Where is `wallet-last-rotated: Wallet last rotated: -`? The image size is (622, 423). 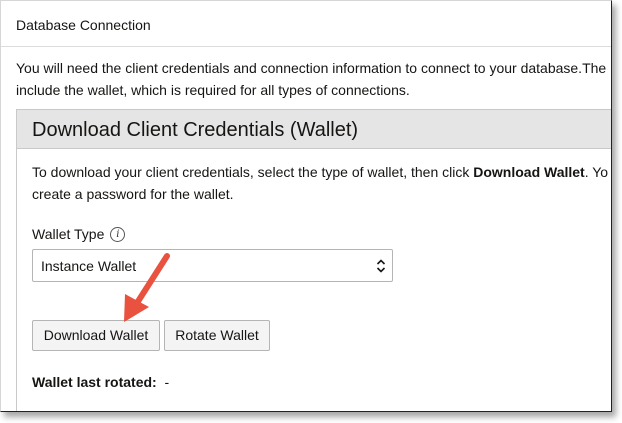
wallet-last-rotated: Wallet last rotated: - is located at coordinates (100, 382).